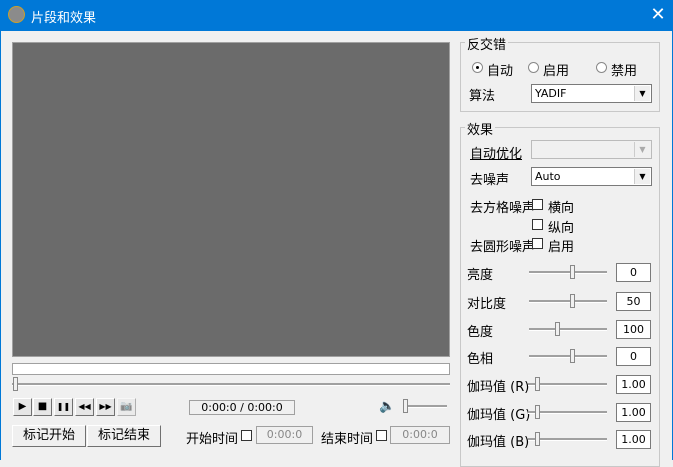 The image size is (673, 467). I want to click on seek-slider-thumb, so click(15, 384).